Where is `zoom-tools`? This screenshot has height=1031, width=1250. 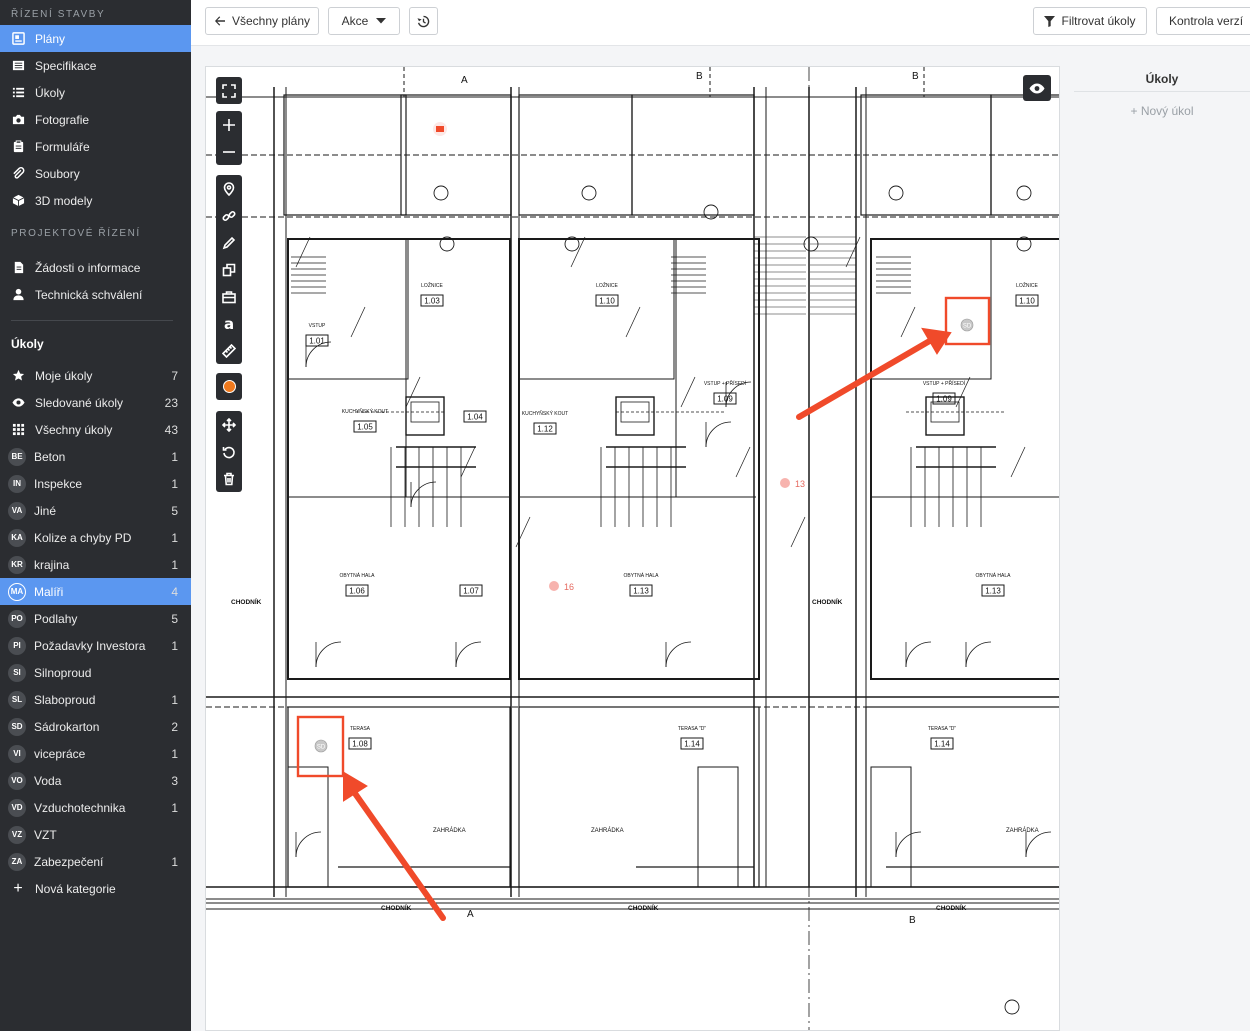
zoom-tools is located at coordinates (229, 138).